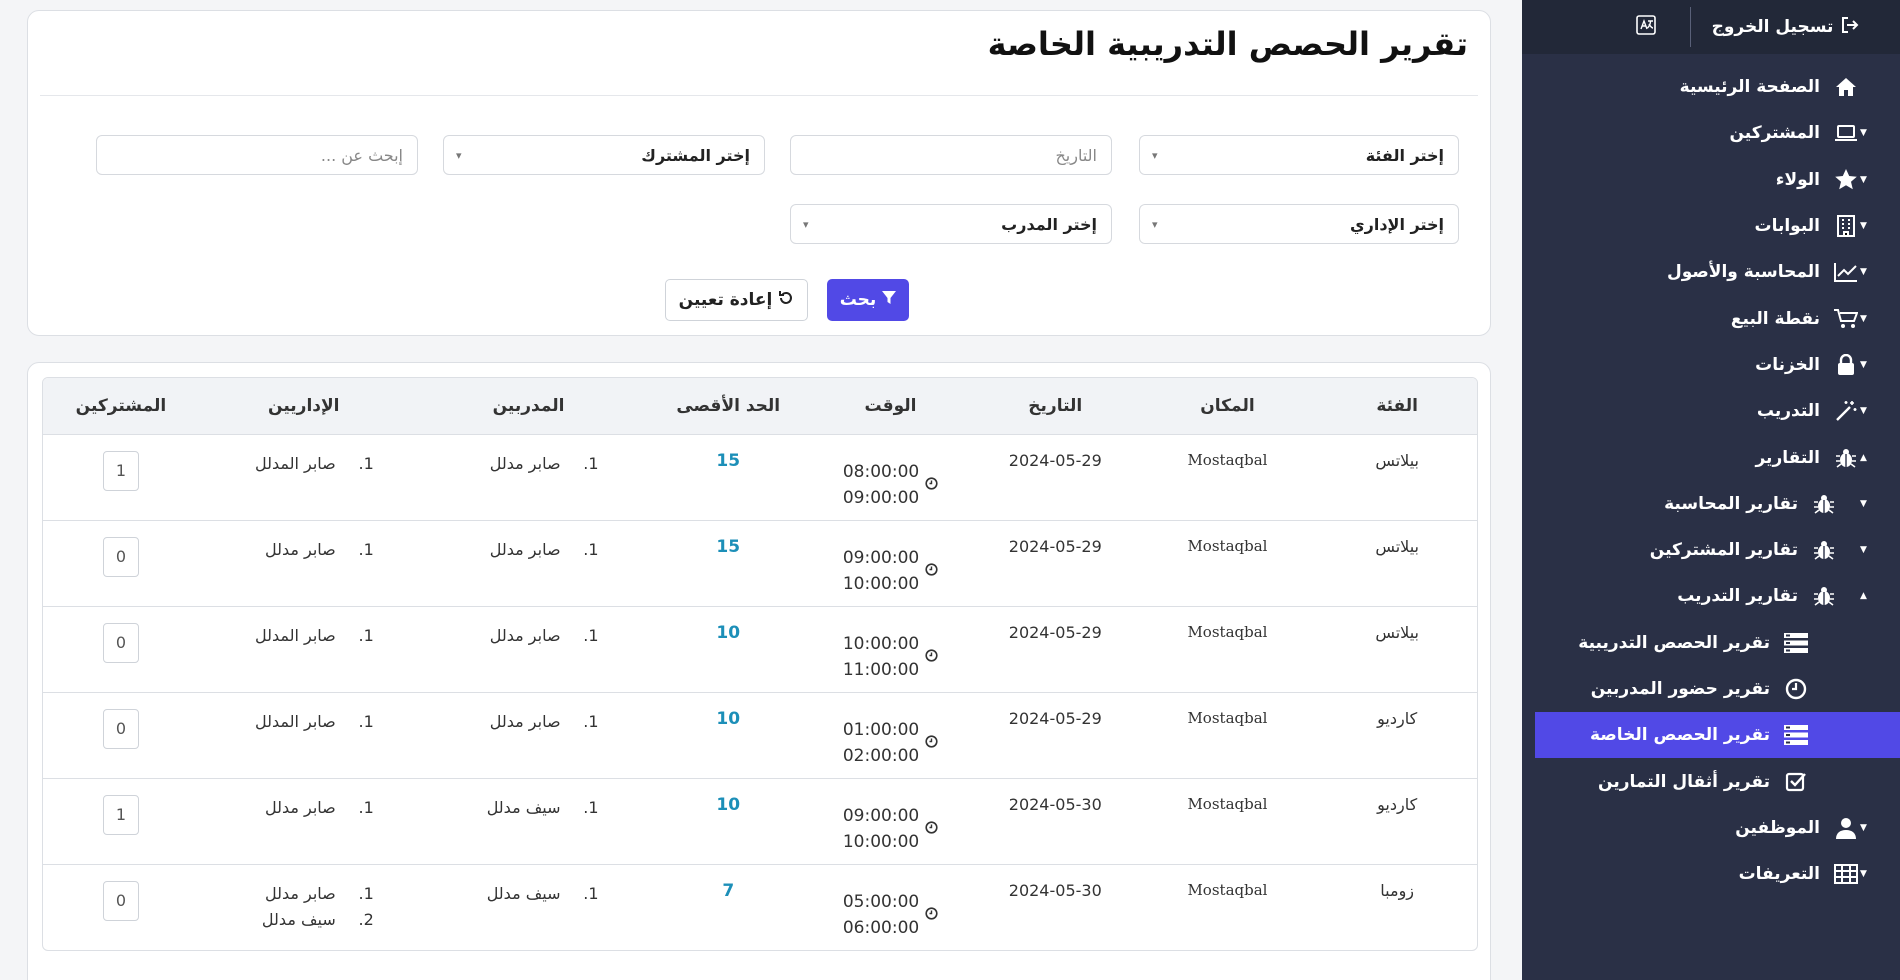  Describe the element at coordinates (1711, 689) in the screenshot. I see `sidebar-item: تقرير حضور المدربين` at that location.